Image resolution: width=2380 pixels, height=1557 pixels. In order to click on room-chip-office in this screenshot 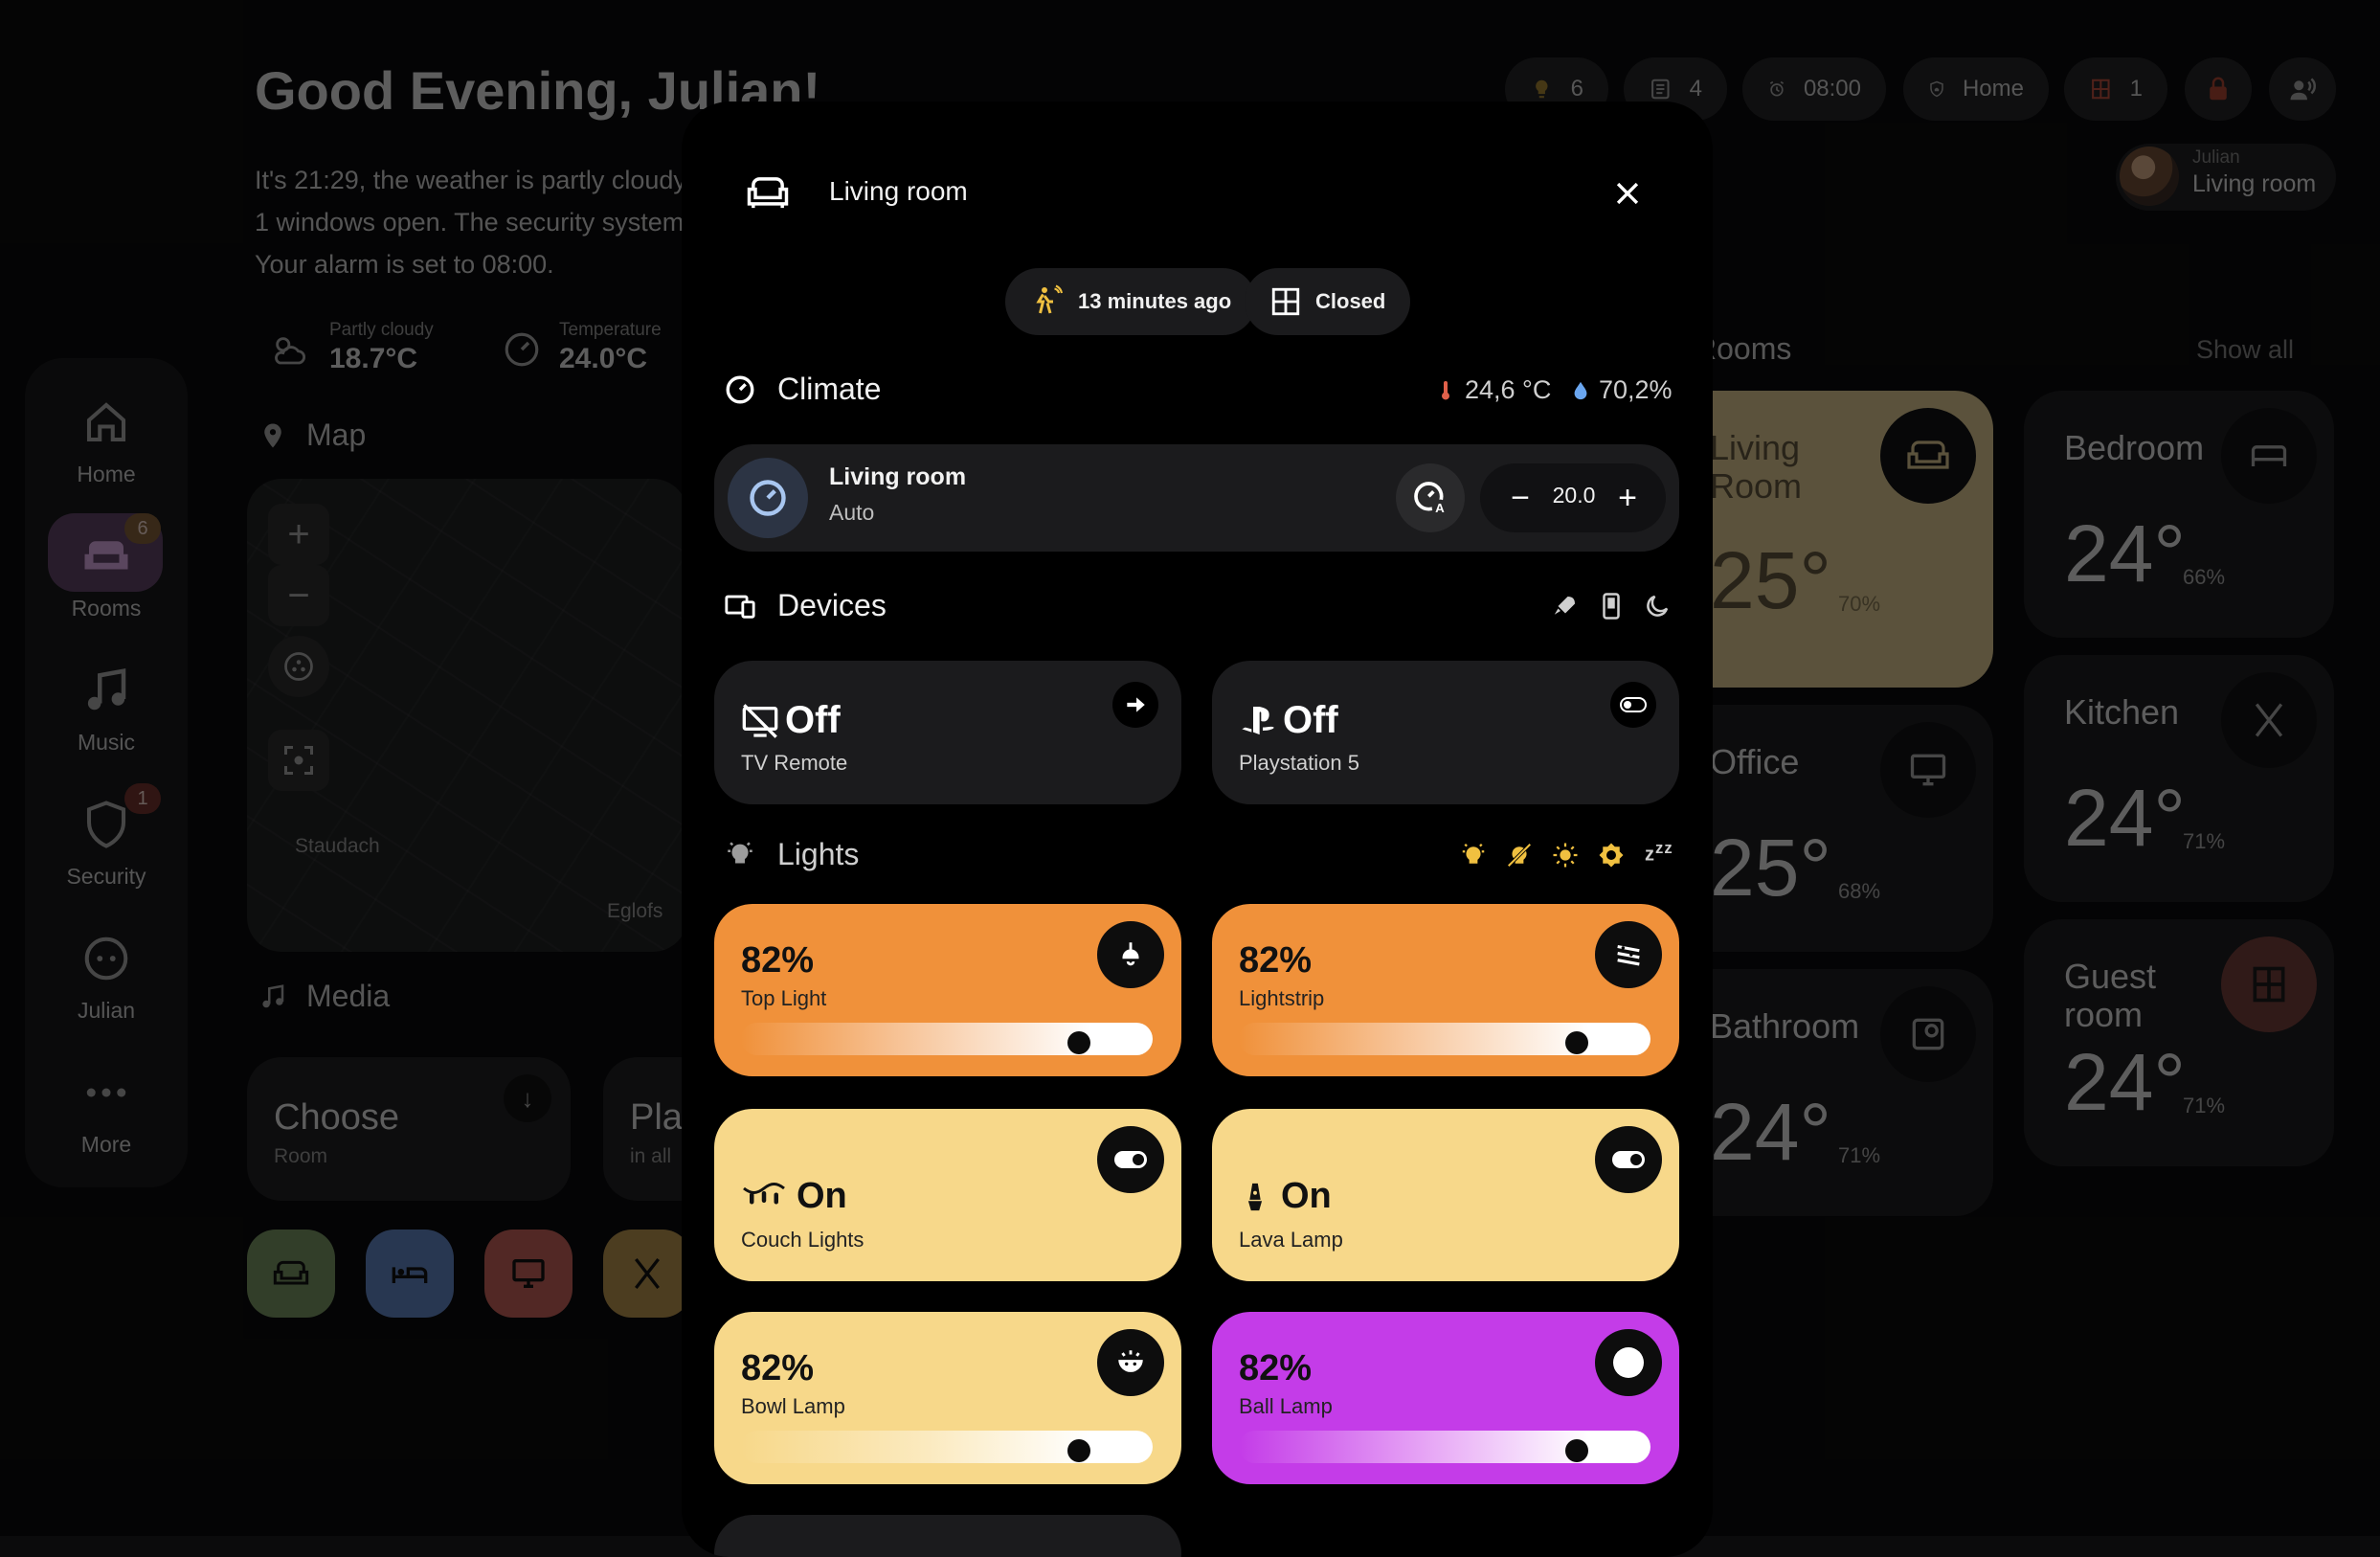, I will do `click(529, 1274)`.